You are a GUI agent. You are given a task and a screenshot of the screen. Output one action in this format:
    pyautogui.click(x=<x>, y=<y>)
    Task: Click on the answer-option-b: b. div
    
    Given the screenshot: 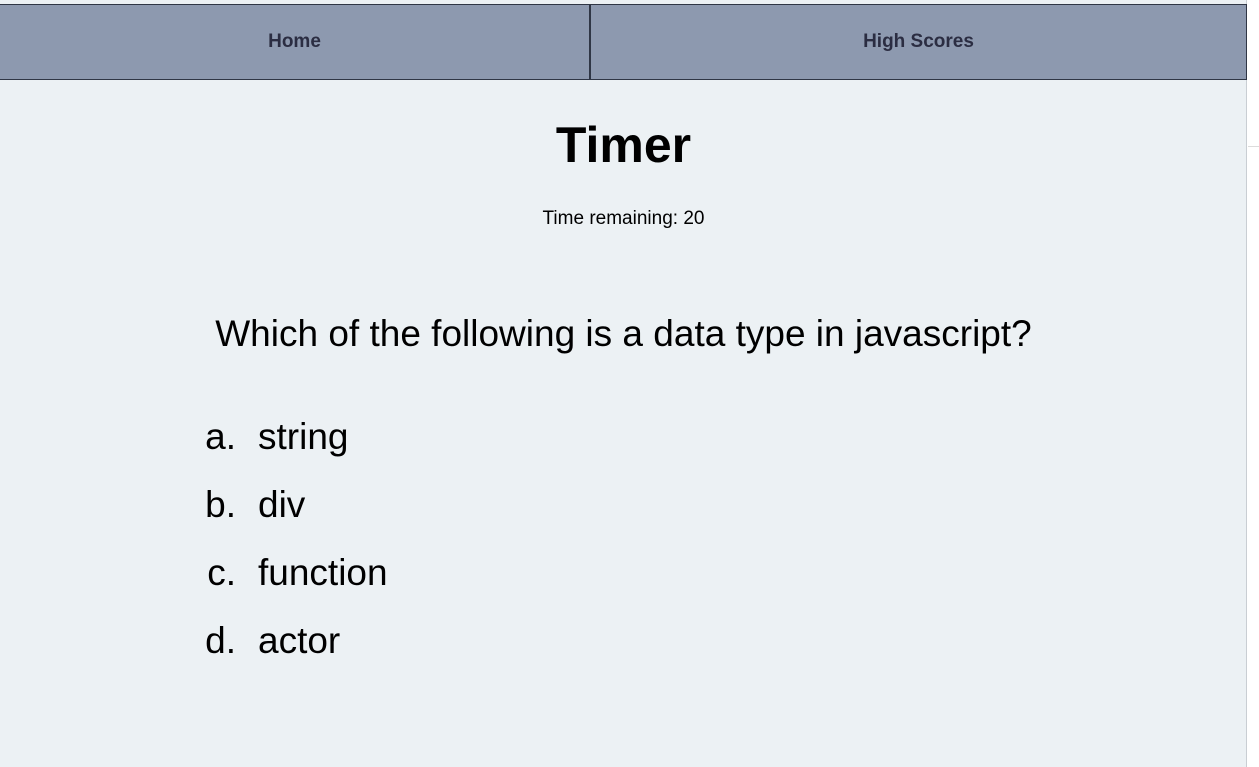 What is the action you would take?
    pyautogui.click(x=296, y=518)
    